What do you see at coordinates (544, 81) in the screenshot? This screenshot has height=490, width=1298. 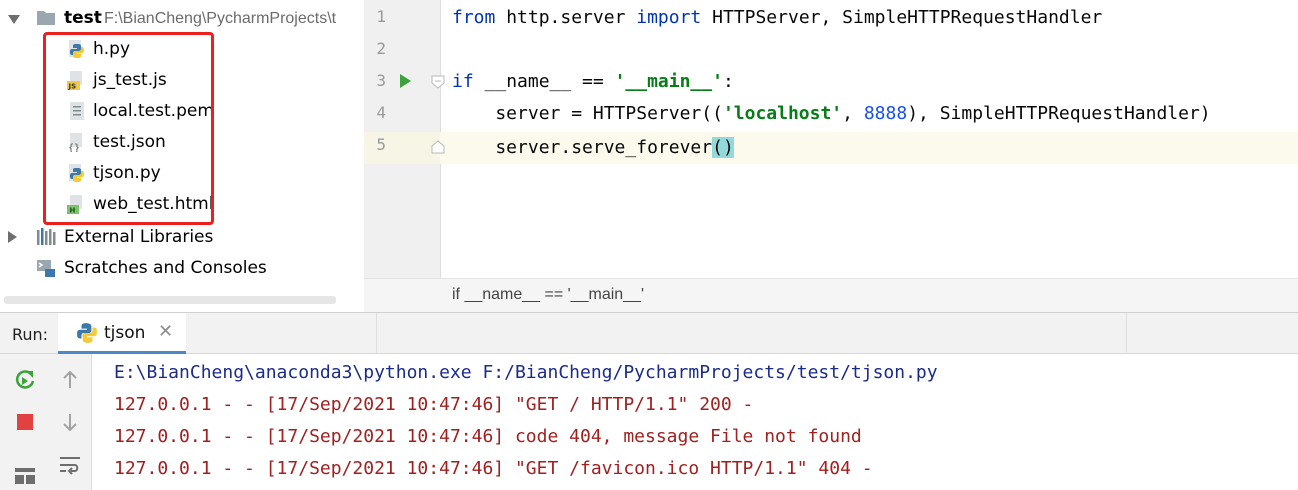 I see `expression: __name__ ==` at bounding box center [544, 81].